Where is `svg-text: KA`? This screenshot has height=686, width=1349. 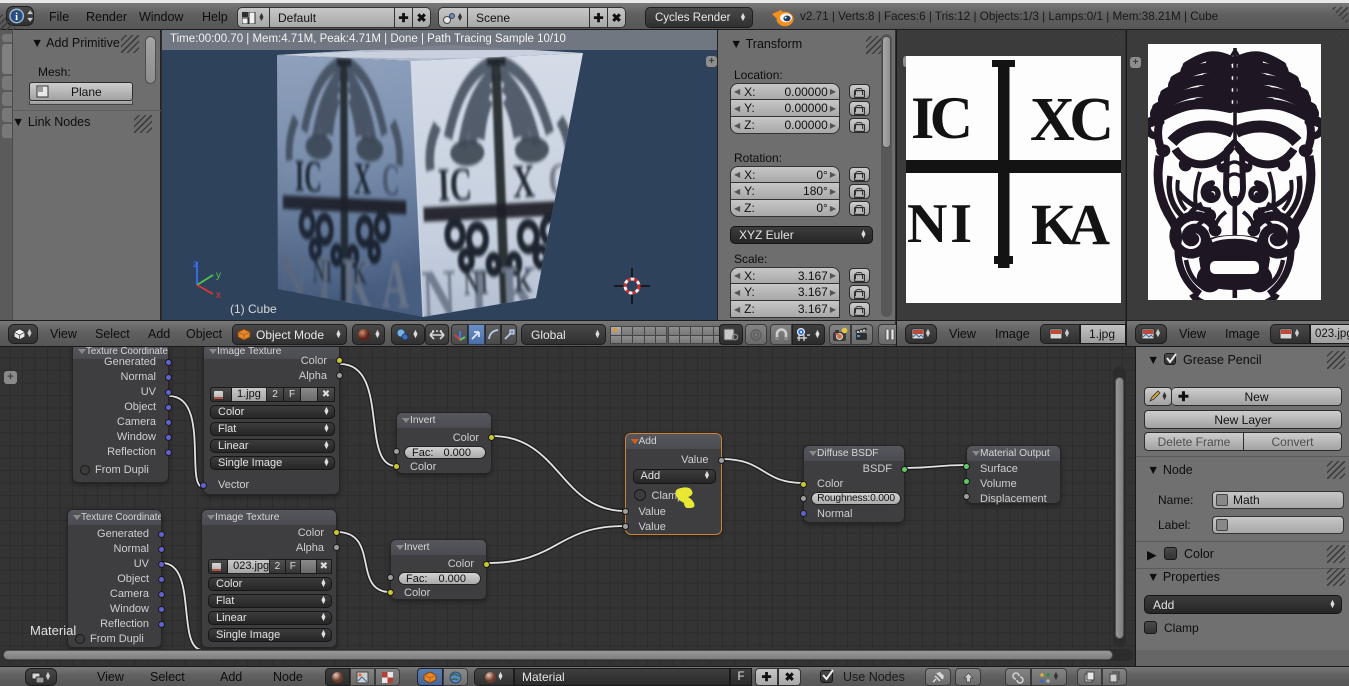 svg-text: KA is located at coordinates (1070, 224).